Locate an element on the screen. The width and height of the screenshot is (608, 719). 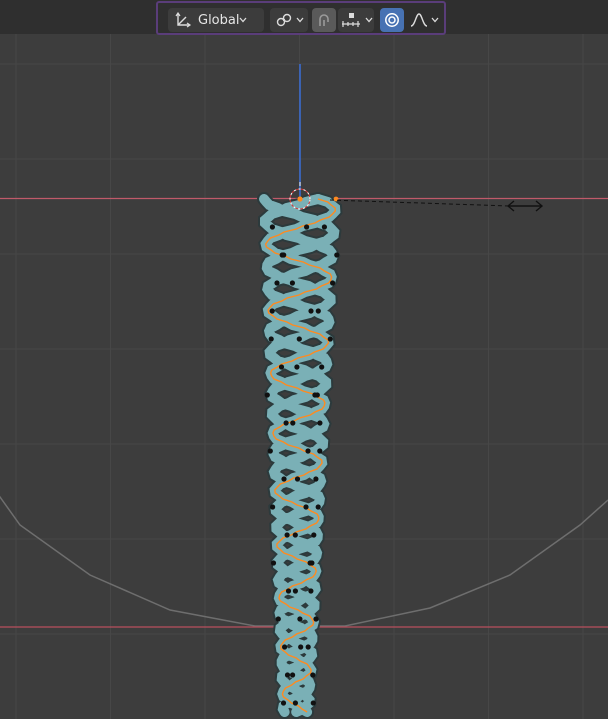
transform-options-group: Global is located at coordinates (301, 18).